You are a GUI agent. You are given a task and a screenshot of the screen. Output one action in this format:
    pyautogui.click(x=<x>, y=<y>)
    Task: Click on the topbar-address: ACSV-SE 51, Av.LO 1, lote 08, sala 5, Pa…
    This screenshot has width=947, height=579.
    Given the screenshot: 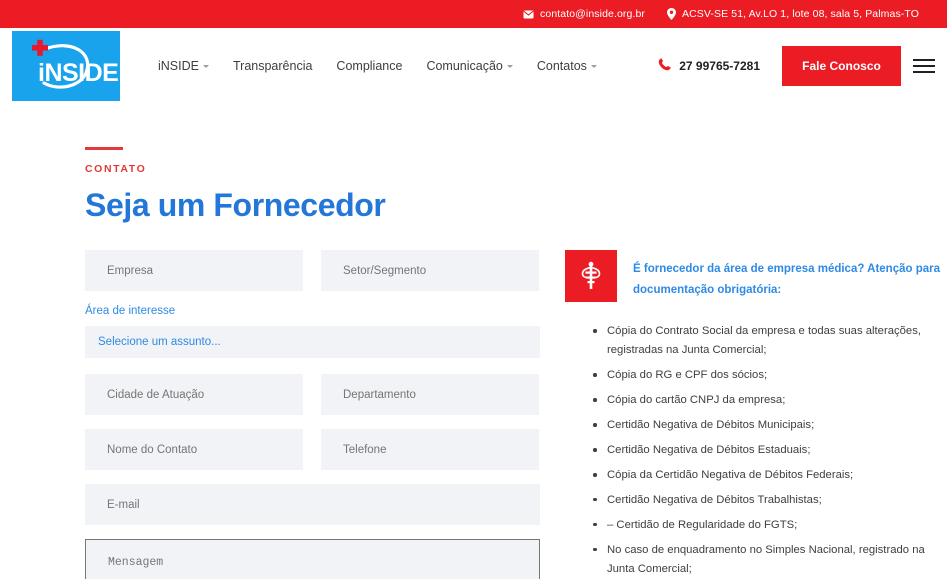 What is the action you would take?
    pyautogui.click(x=793, y=14)
    